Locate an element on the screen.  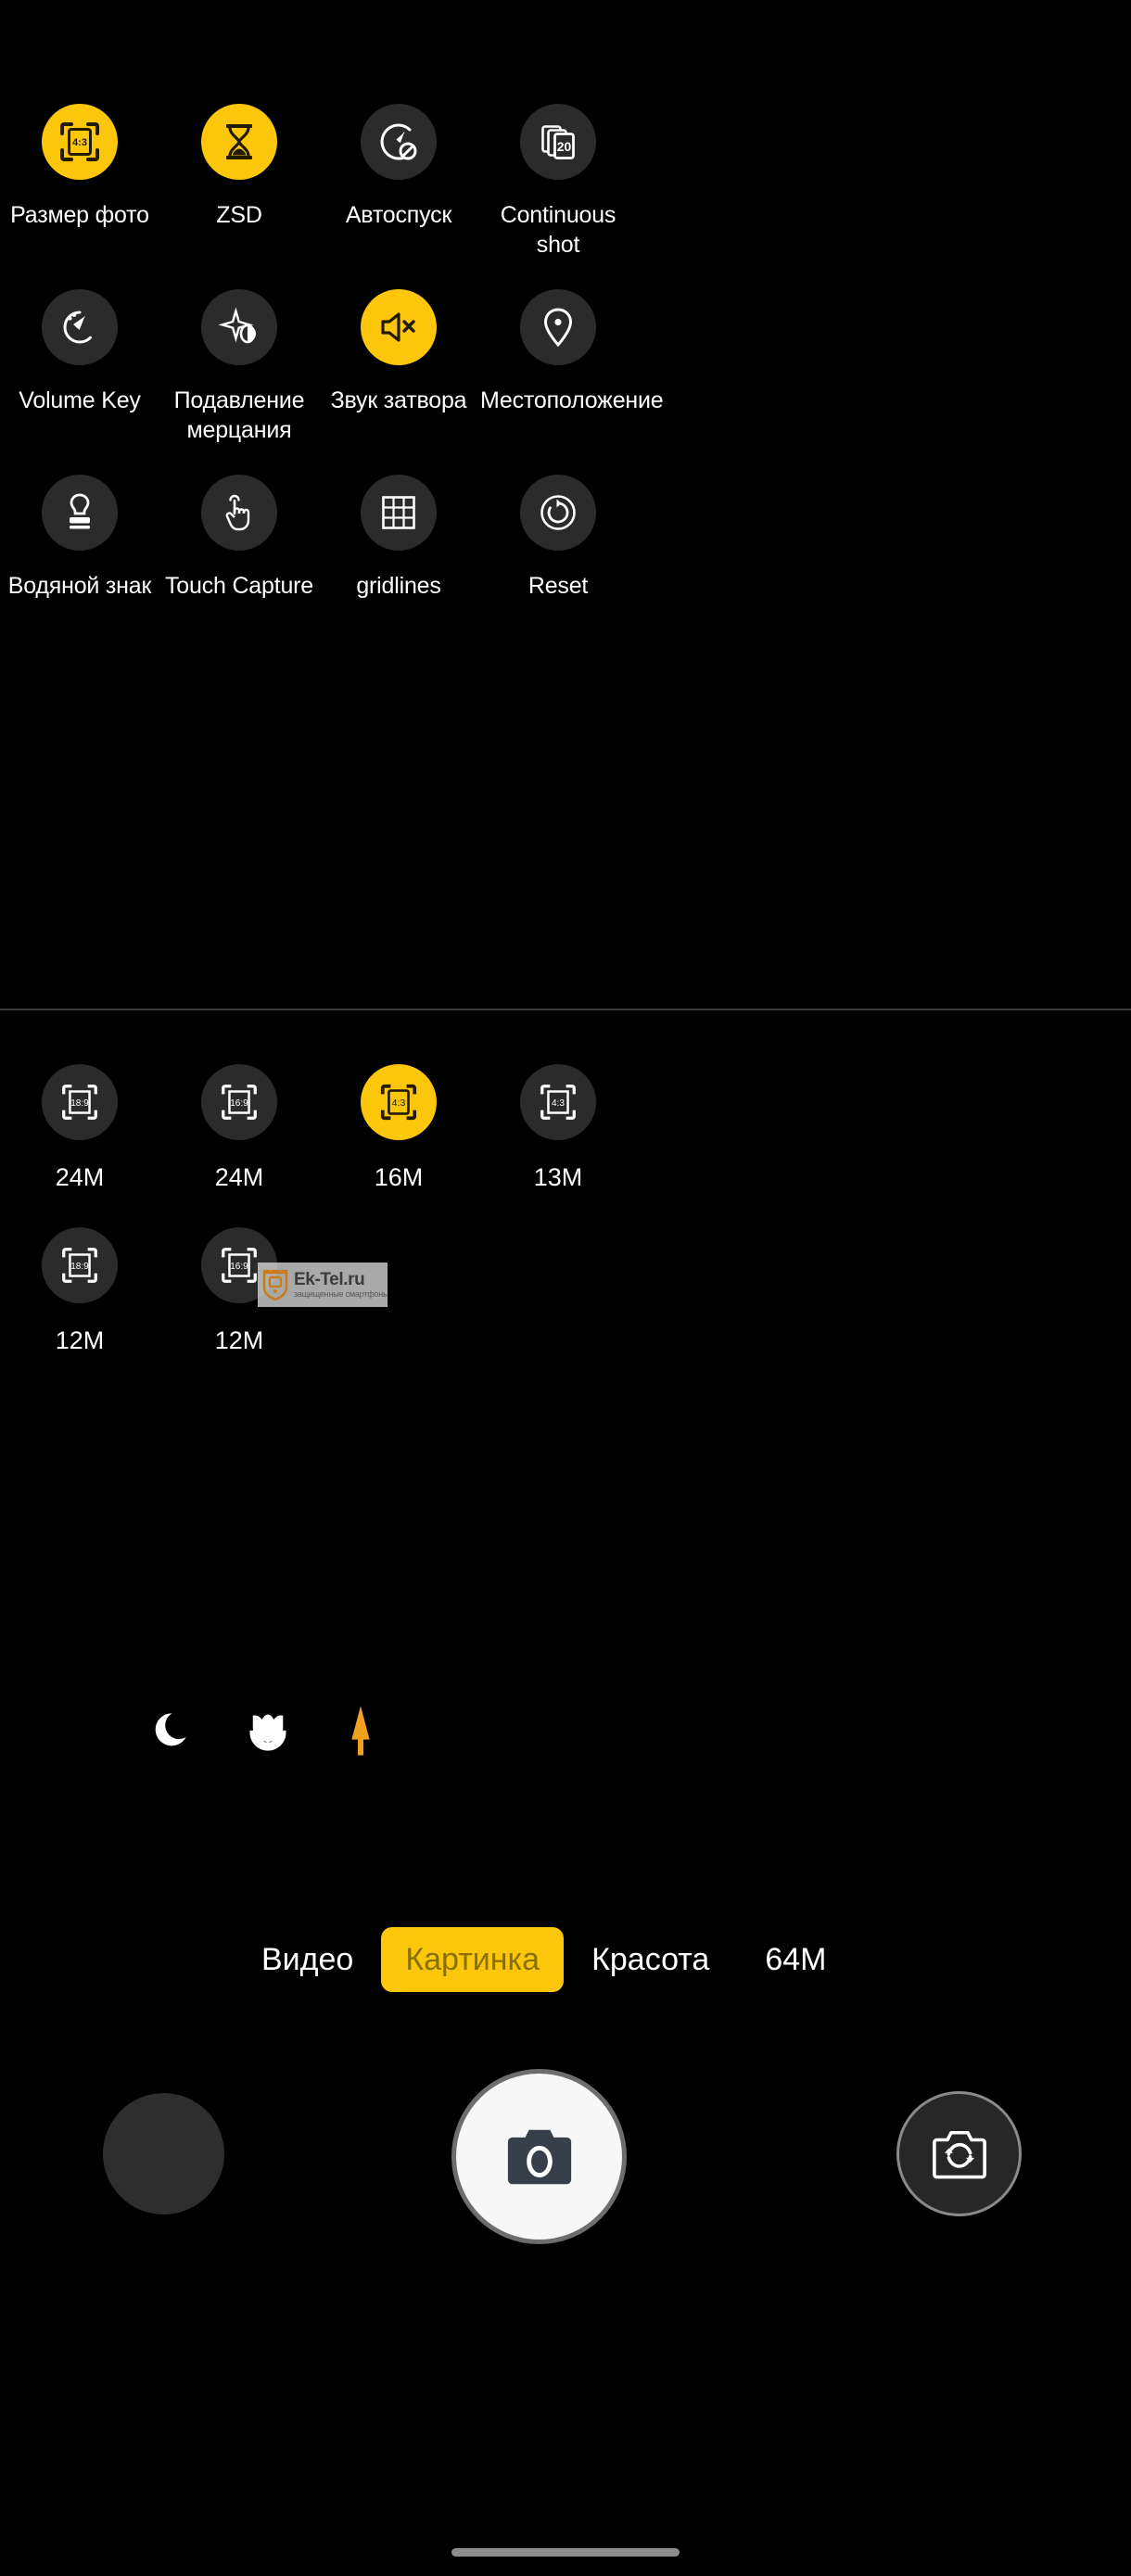
resolution-option: 18:9 24M is located at coordinates (79, 1110).